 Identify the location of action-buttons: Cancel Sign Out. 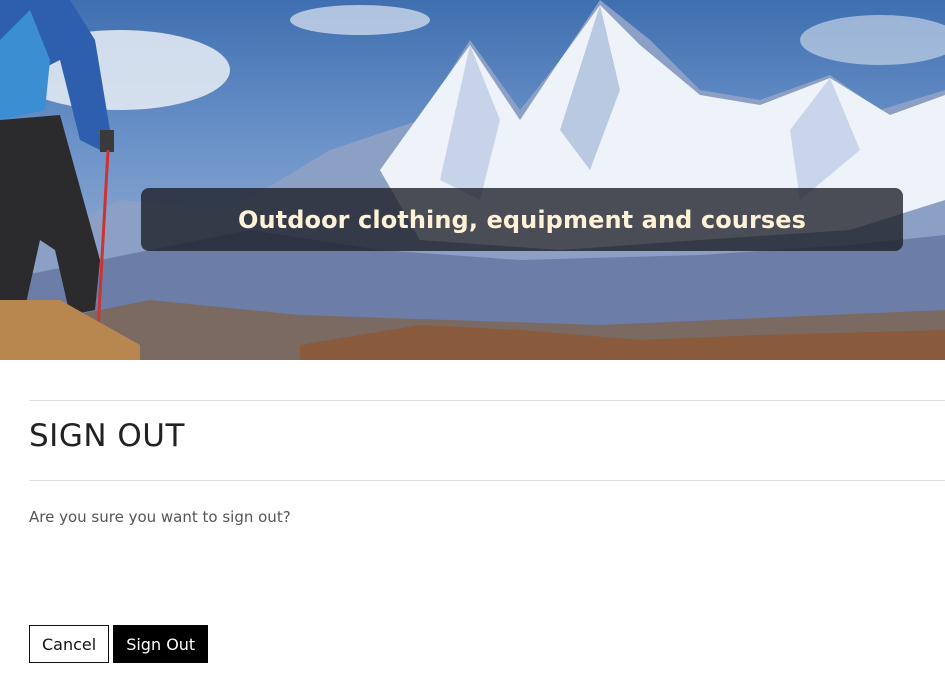
(119, 644).